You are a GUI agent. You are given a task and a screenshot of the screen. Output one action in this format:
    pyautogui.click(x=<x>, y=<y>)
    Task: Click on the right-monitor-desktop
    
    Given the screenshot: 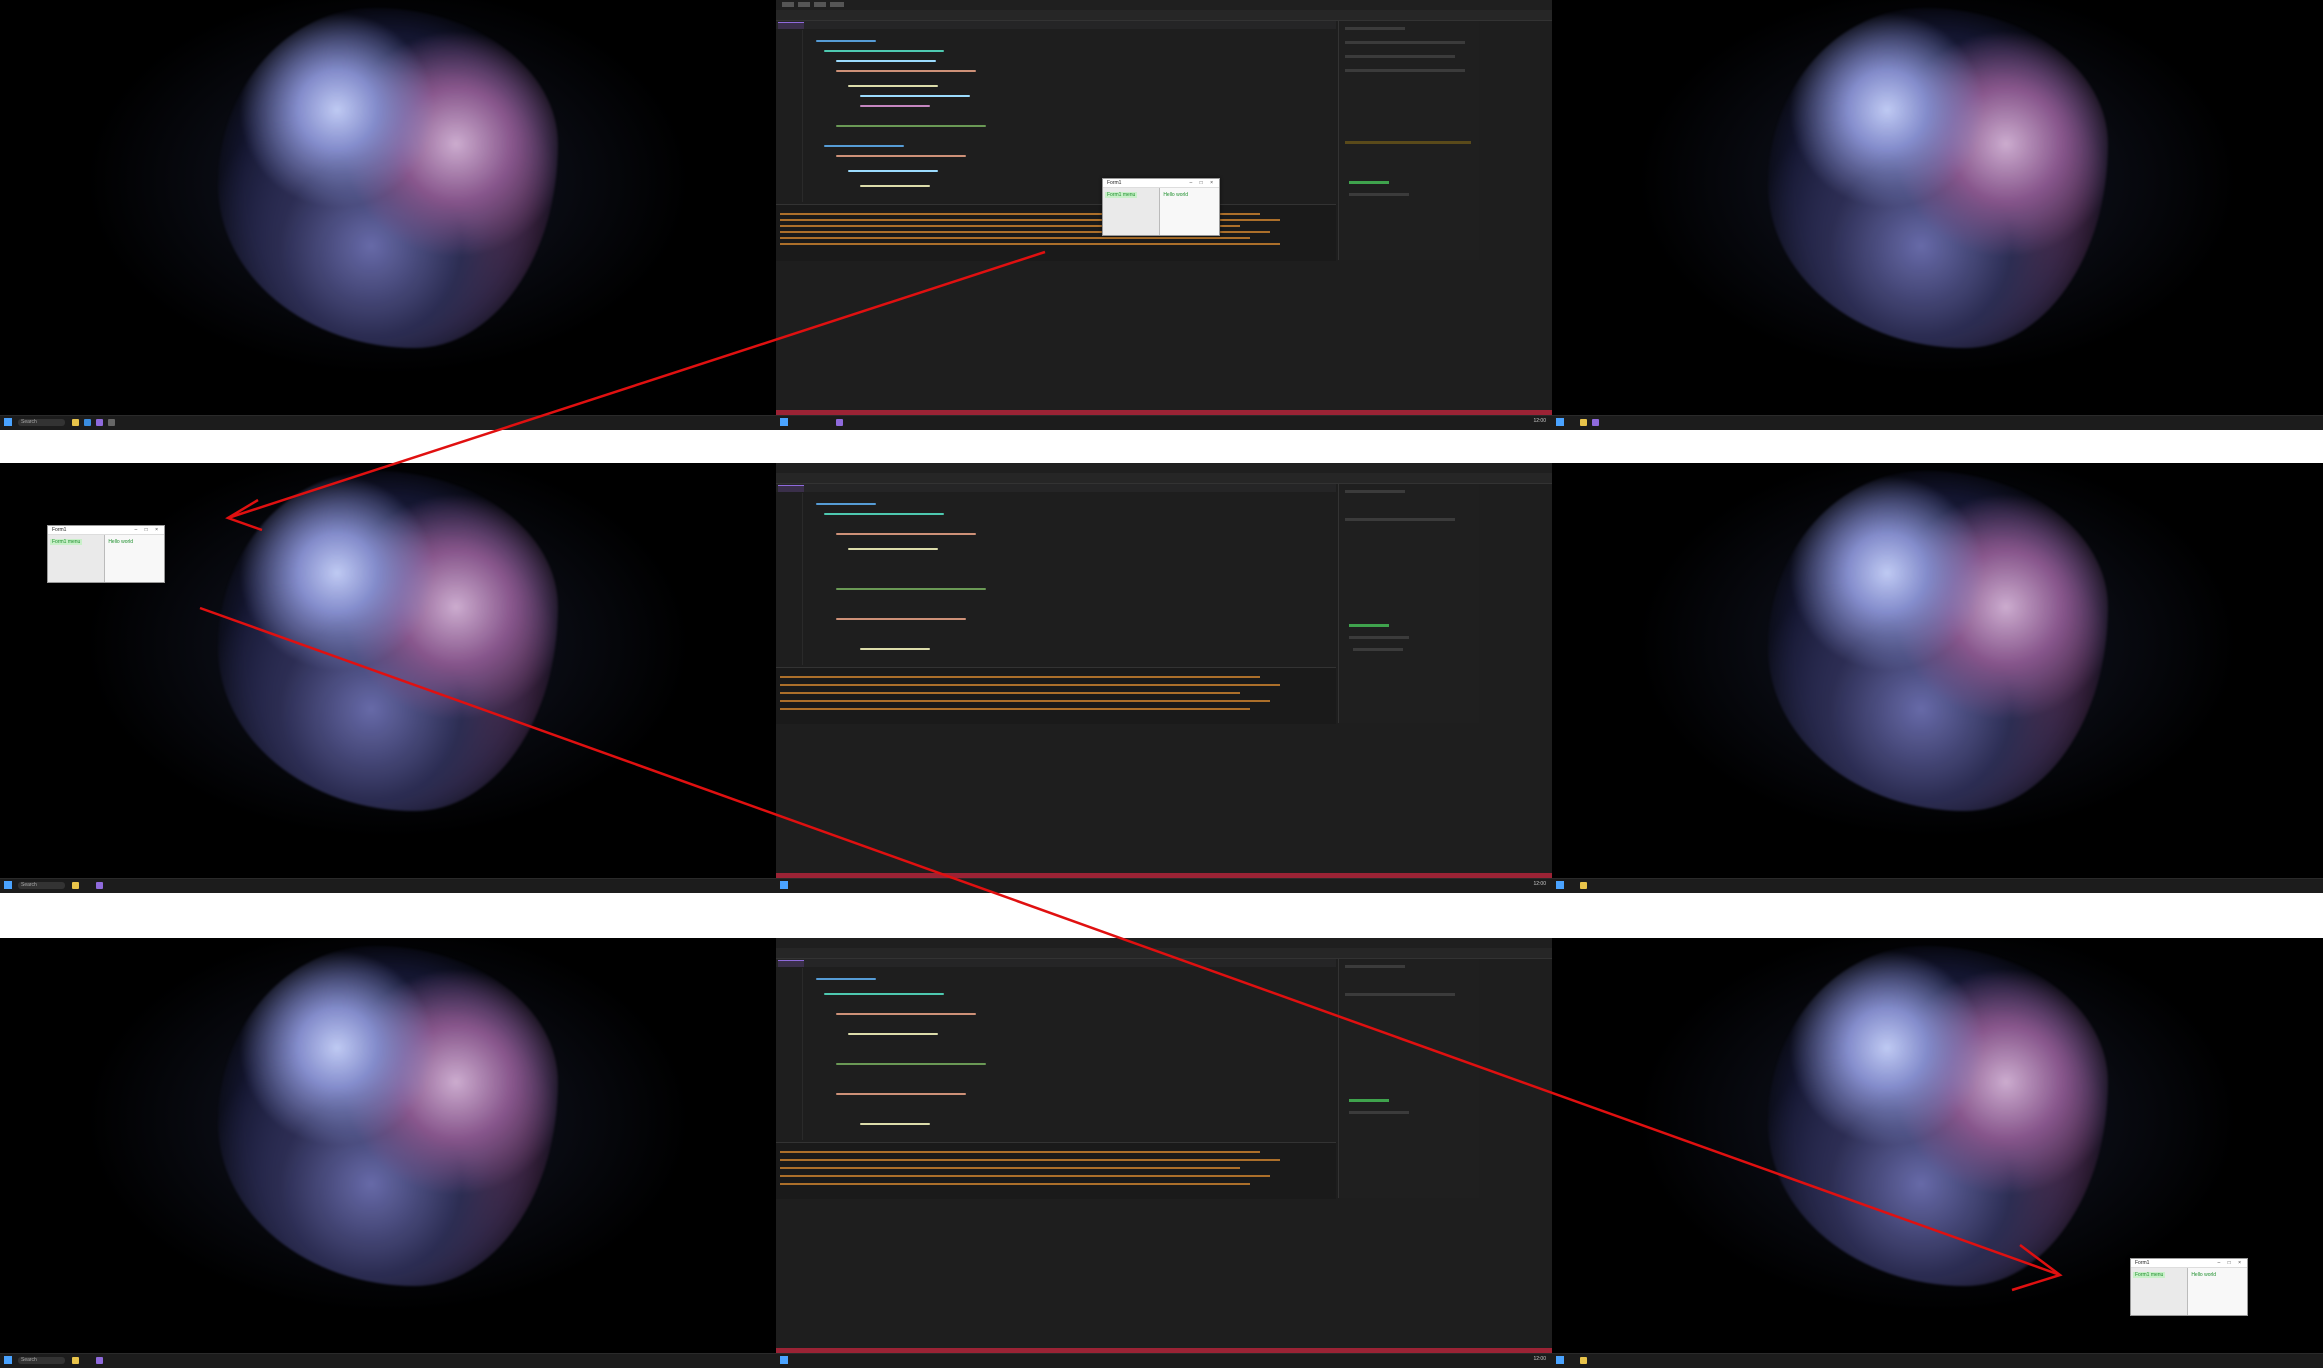 What is the action you would take?
    pyautogui.click(x=1937, y=678)
    